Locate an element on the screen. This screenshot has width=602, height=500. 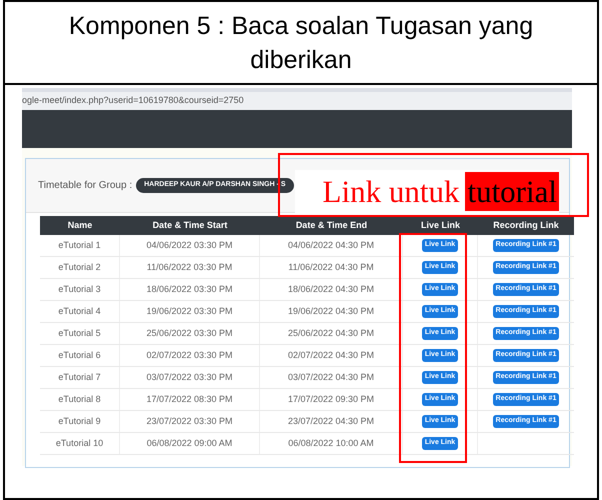
table-cell: eTutorial 1 is located at coordinates (80, 245).